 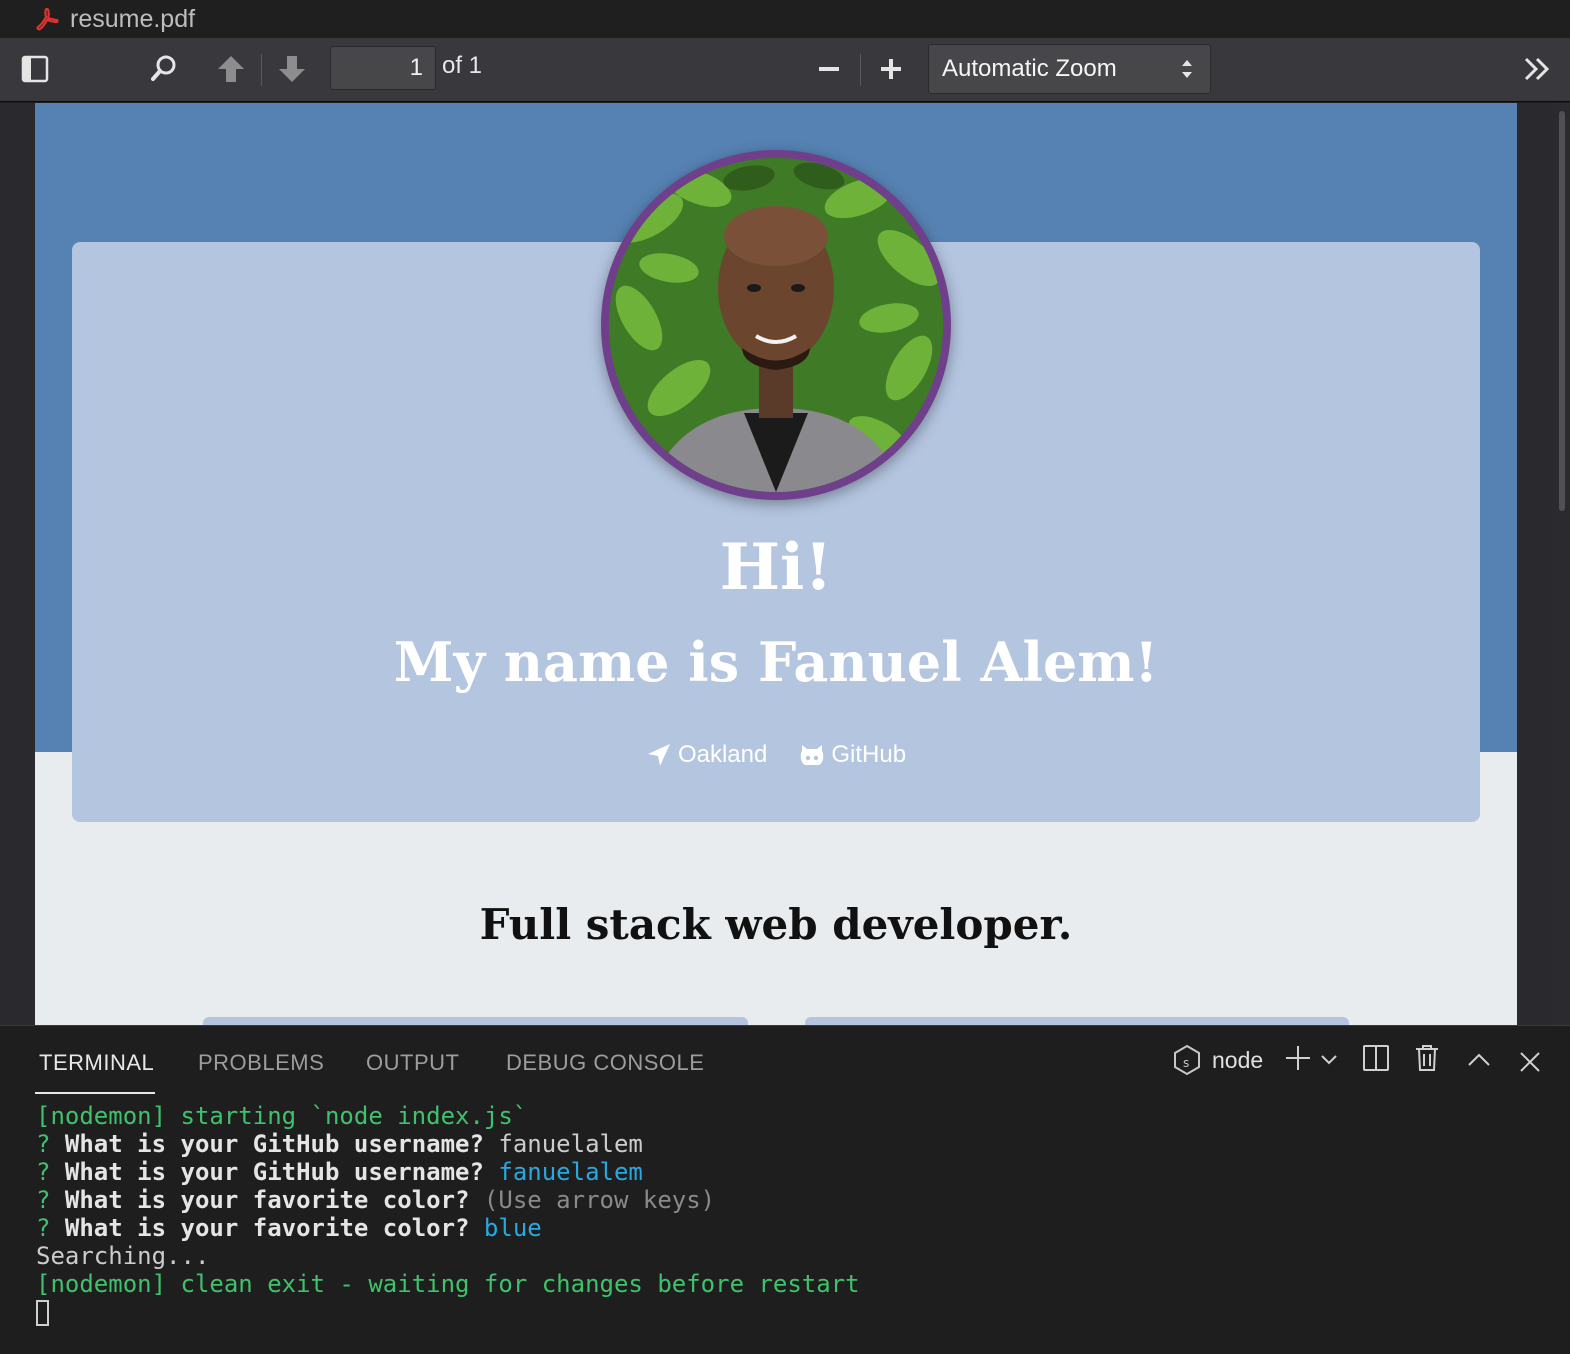 I want to click on viewer-scrollbar, so click(x=1561, y=564).